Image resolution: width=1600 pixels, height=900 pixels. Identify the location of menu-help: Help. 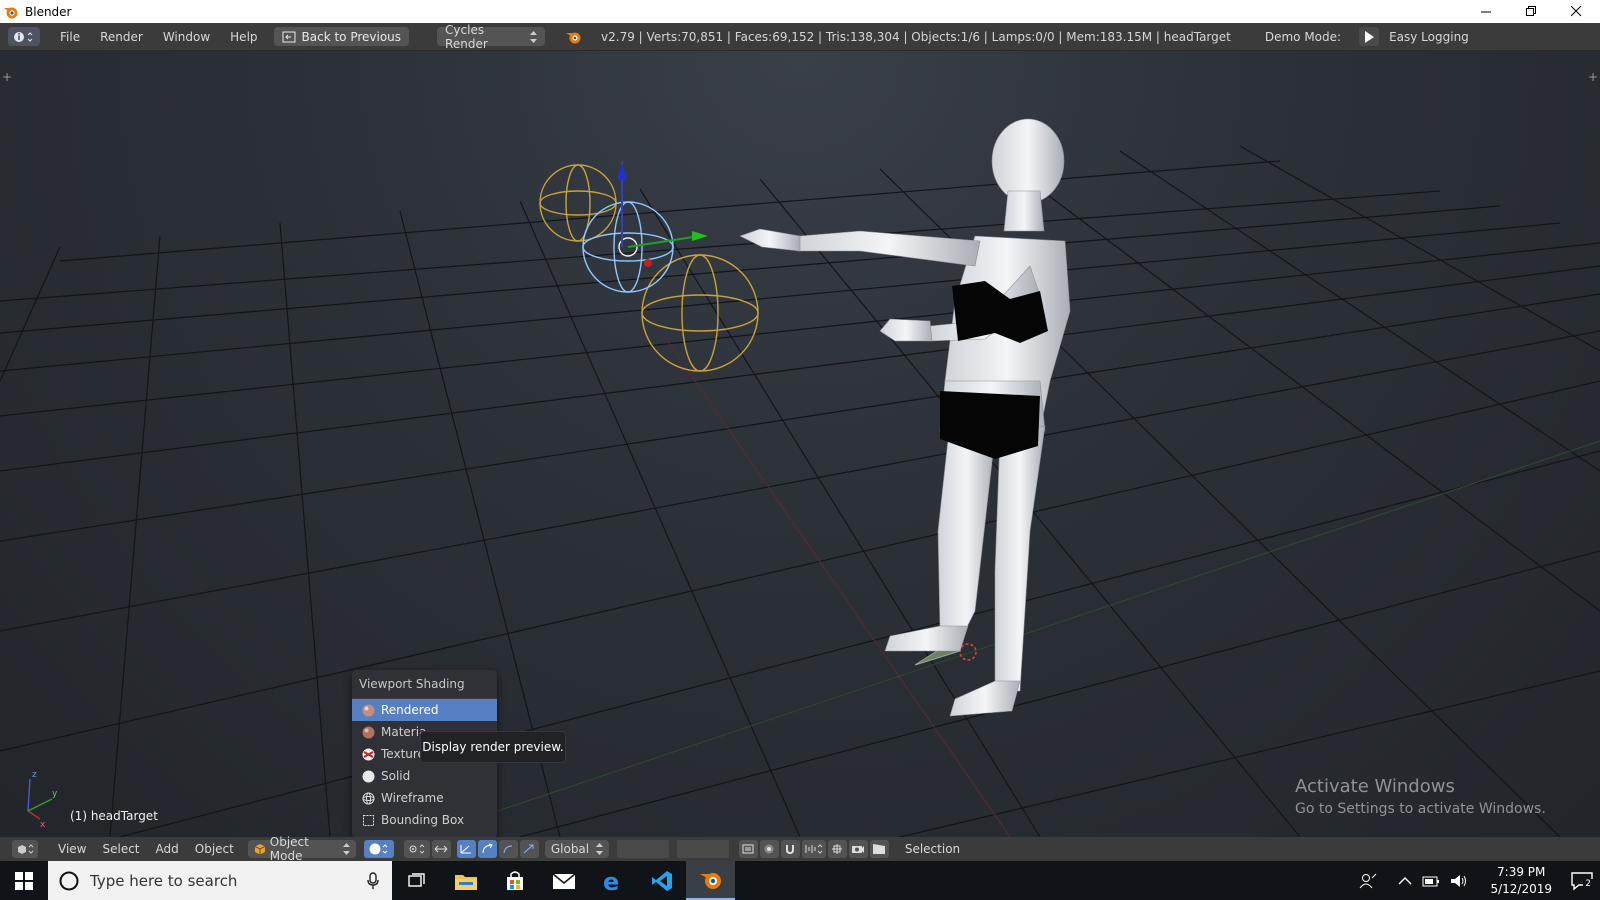
(243, 37).